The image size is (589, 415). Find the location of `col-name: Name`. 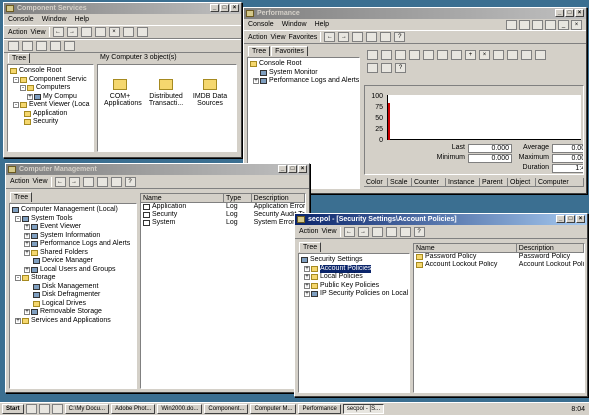

col-name: Name is located at coordinates (182, 198).